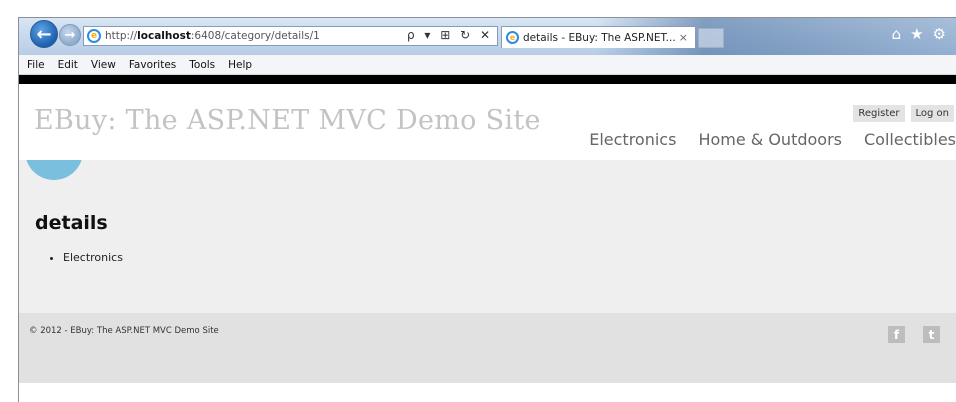 Image resolution: width=956 pixels, height=402 pixels. What do you see at coordinates (212, 36) in the screenshot?
I see `address-url: http://localhost:6408/category/details/1` at bounding box center [212, 36].